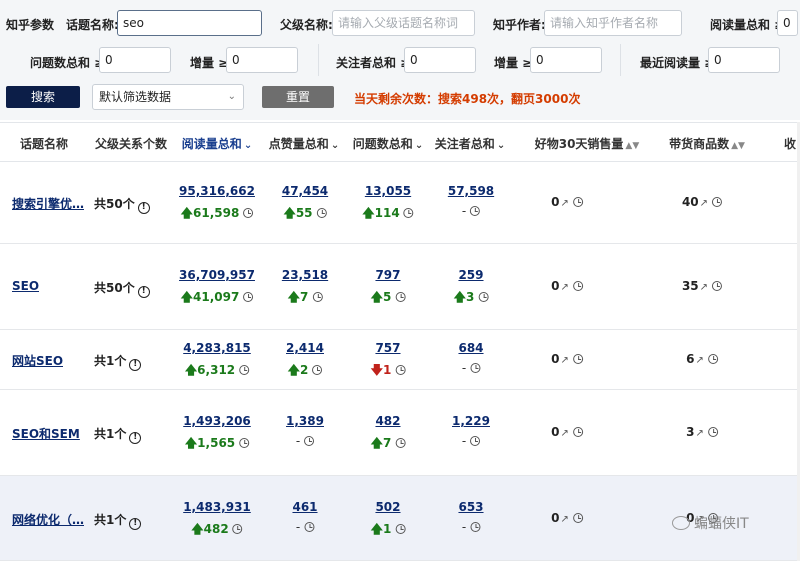 This screenshot has height=561, width=800. I want to click on question-value-link: 13,055, so click(387, 191).